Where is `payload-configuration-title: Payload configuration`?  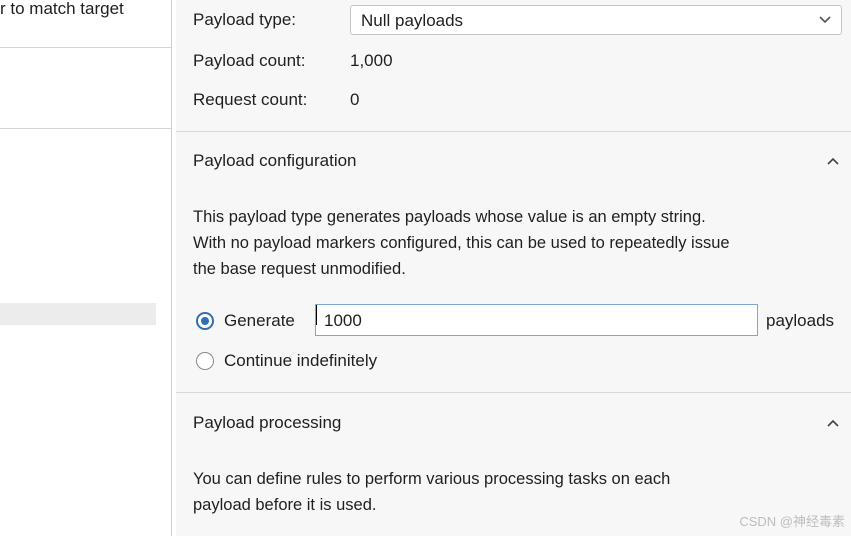 payload-configuration-title: Payload configuration is located at coordinates (275, 161).